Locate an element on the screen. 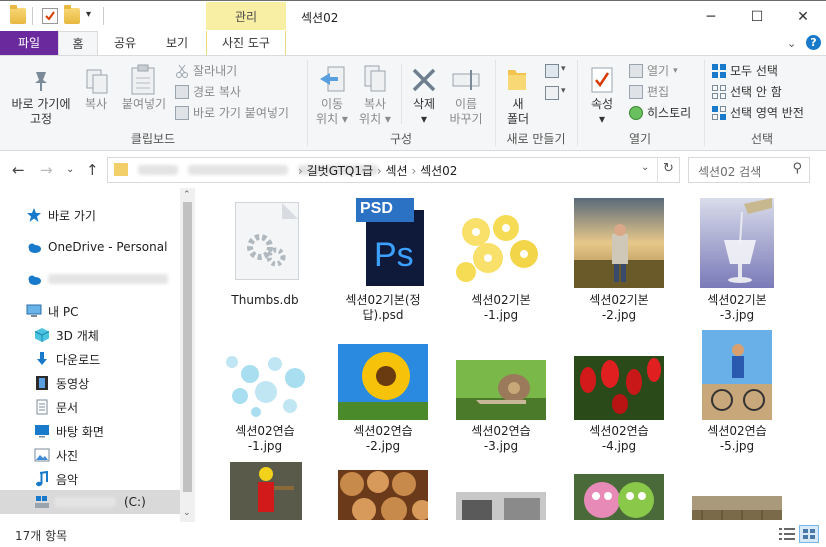  file-item-thumbs-db: Thumbs.db is located at coordinates (265, 258).